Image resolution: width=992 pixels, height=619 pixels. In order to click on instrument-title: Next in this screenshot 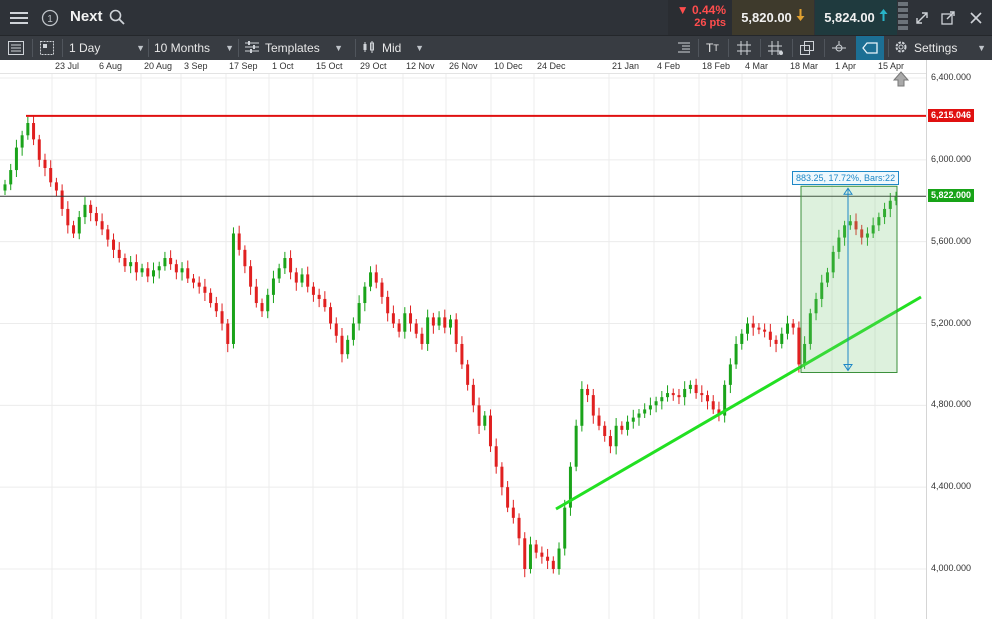, I will do `click(86, 16)`.